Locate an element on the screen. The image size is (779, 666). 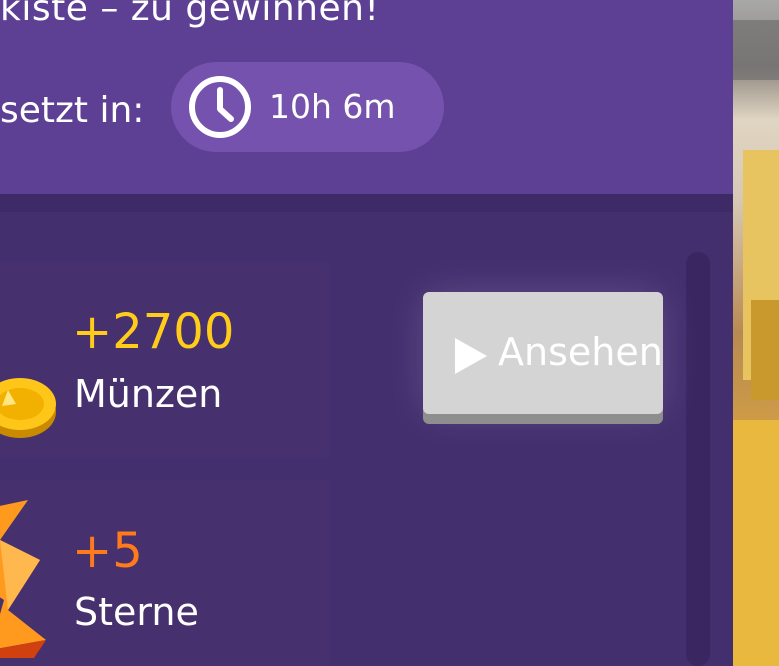
timer-pill: 10h 6m is located at coordinates (307, 107).